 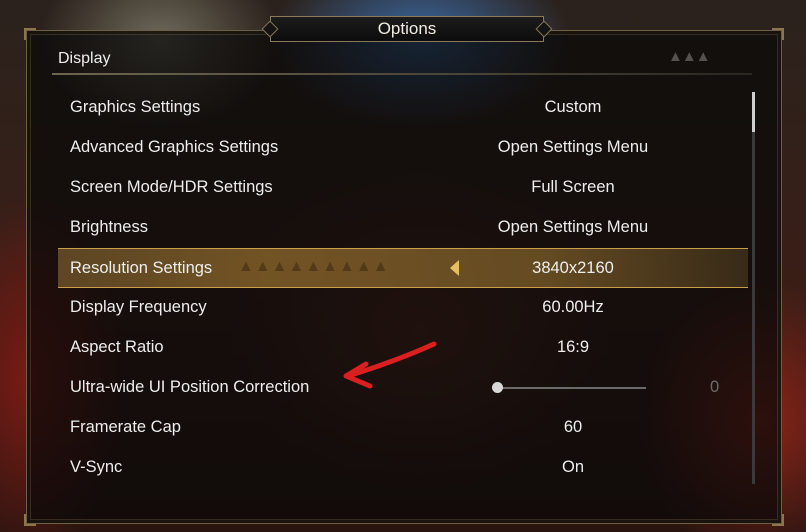 I want to click on setting-value: 16:9, so click(x=573, y=347).